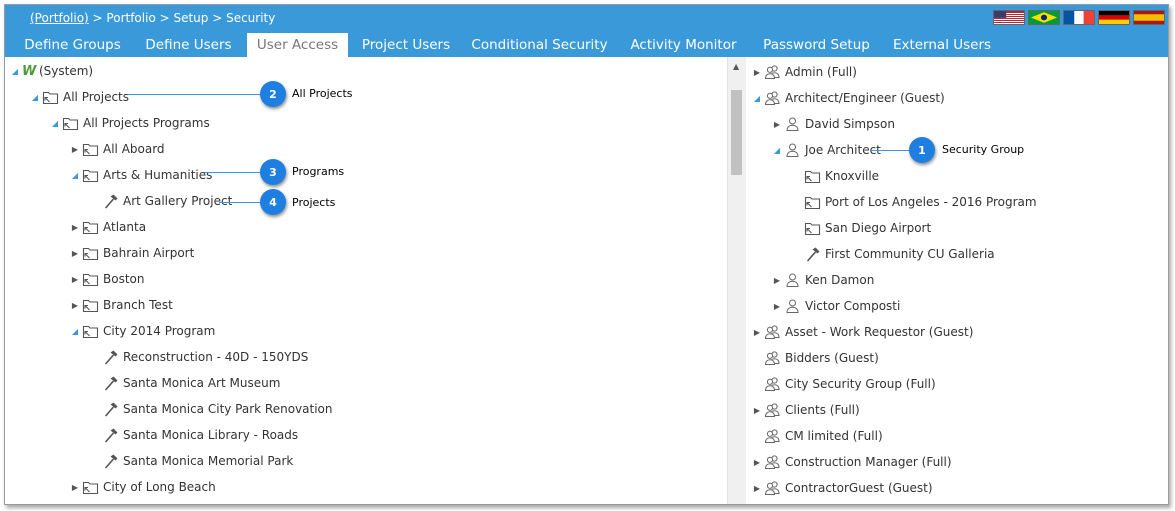 The height and width of the screenshot is (511, 1175). Describe the element at coordinates (816, 45) in the screenshot. I see `tab-password-setup: Password Setup` at that location.